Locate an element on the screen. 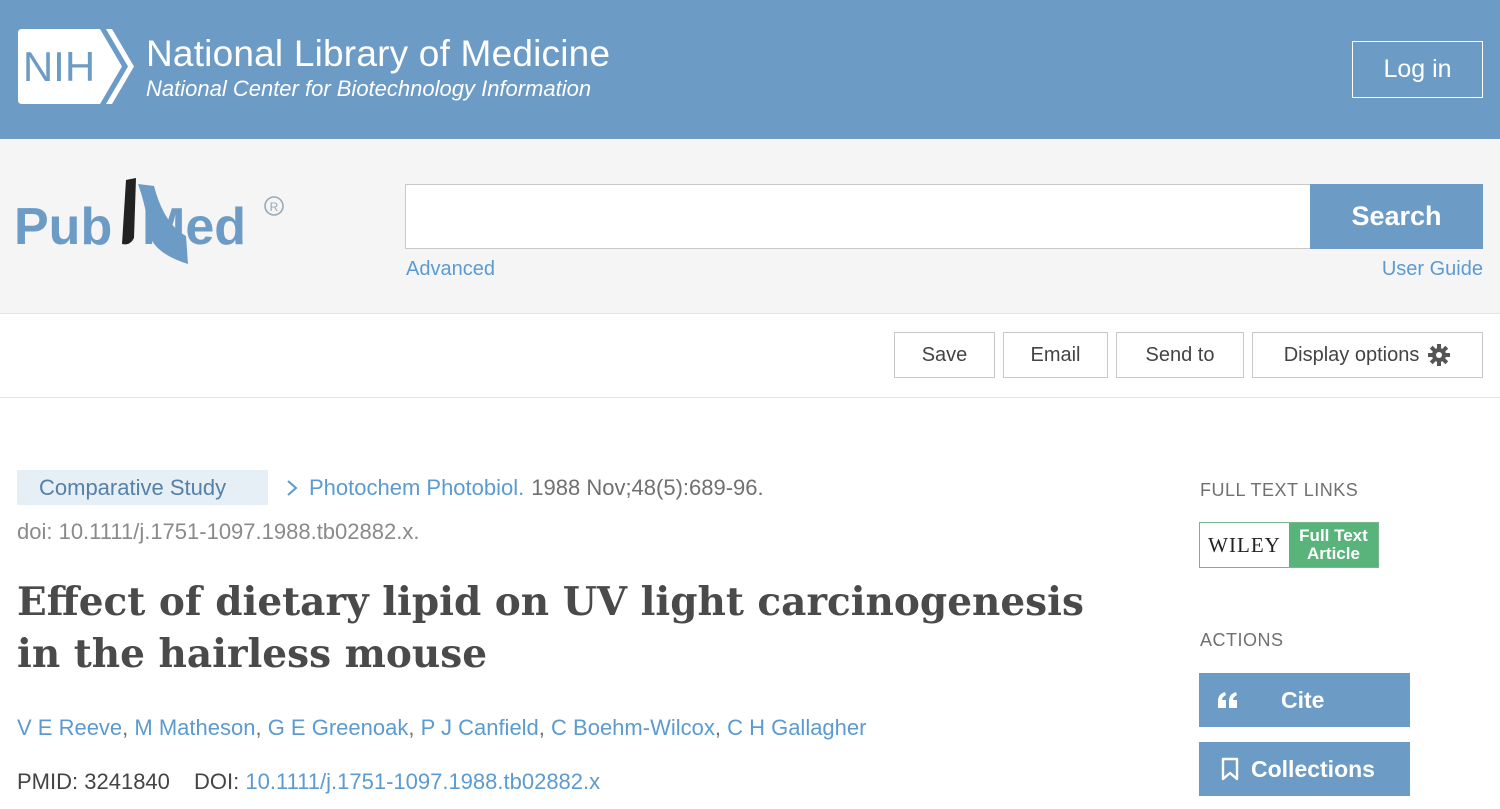  publication-type-badge: Comparative Study is located at coordinates (142, 487).